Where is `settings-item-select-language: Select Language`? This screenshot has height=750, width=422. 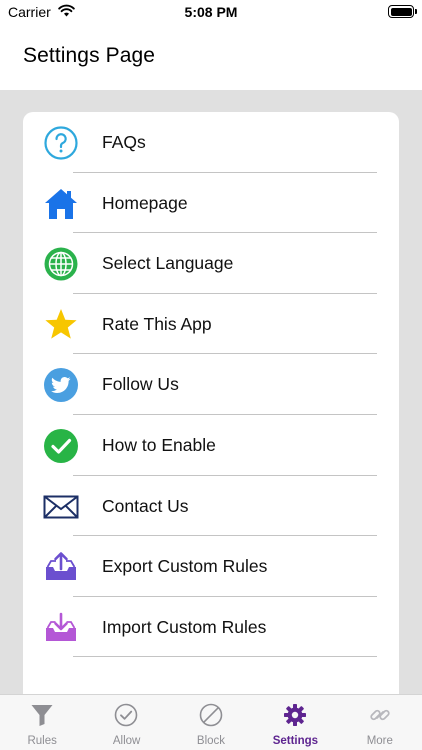
settings-item-select-language: Select Language is located at coordinates (211, 263).